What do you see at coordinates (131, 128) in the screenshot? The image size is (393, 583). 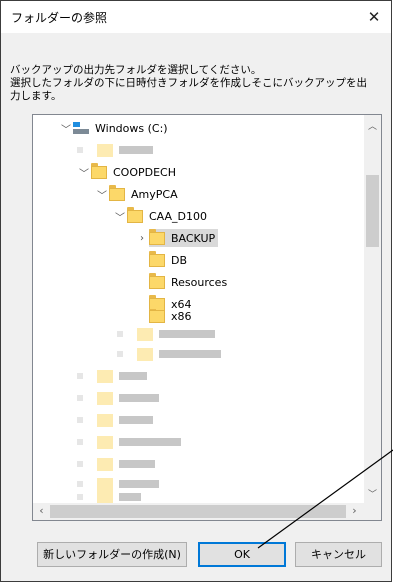 I see `tree-item-label: Windows (C:)` at bounding box center [131, 128].